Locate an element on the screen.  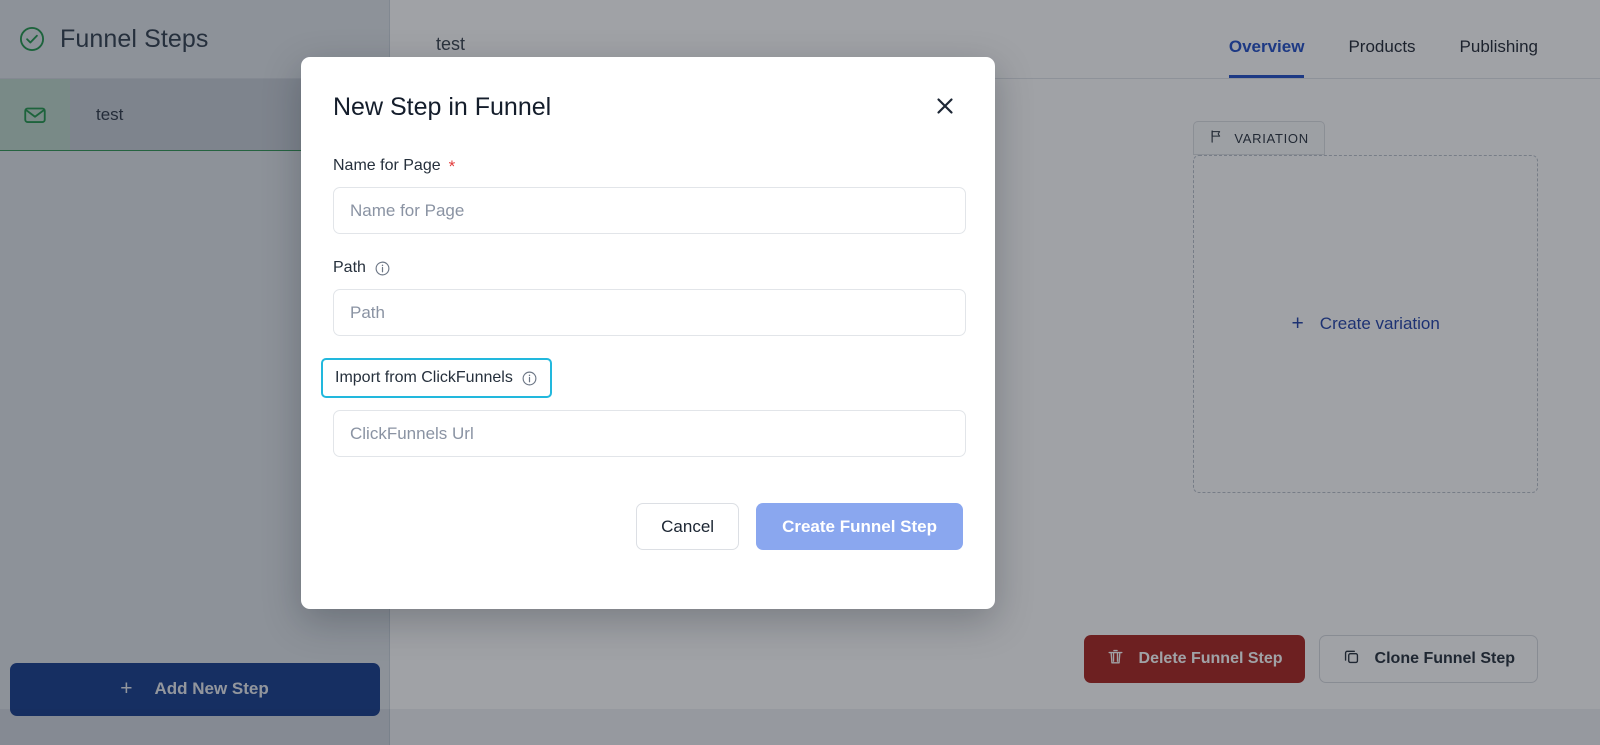
name-for-page-field: Name for Page * is located at coordinates (649, 196).